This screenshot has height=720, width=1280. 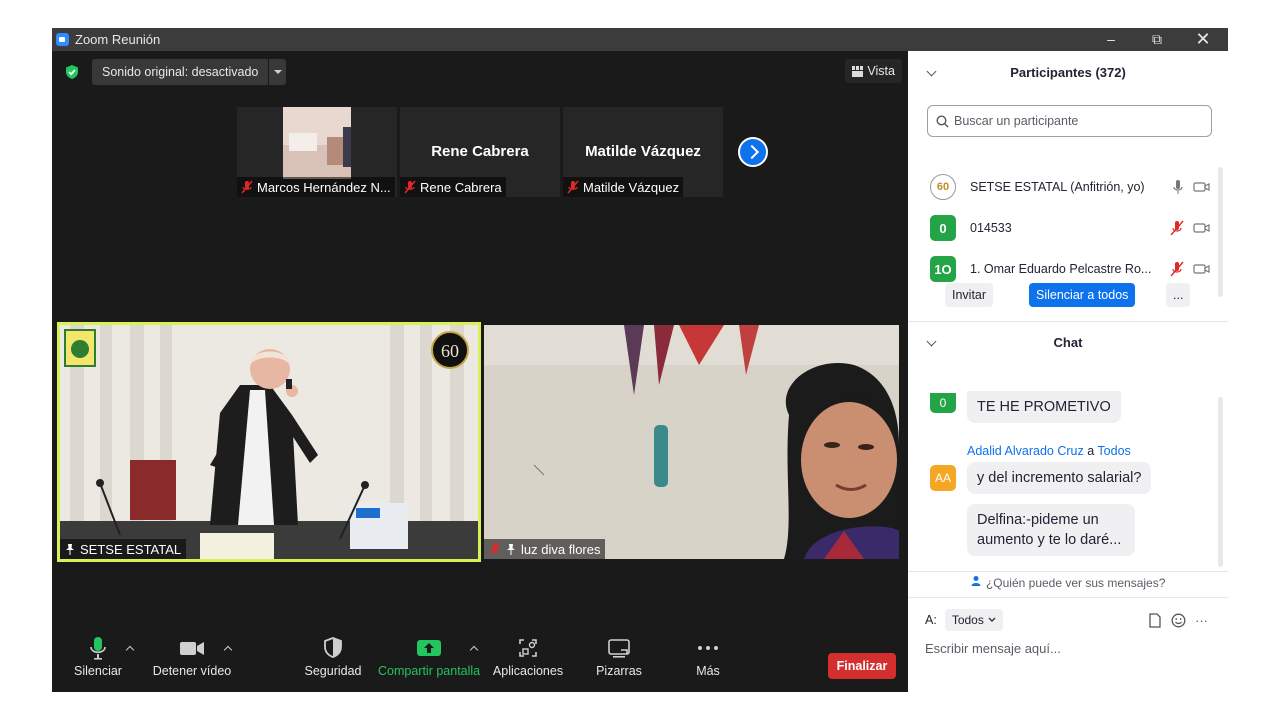 What do you see at coordinates (623, 187) in the screenshot?
I see `thumbnail-name-bar: Matilde Vázquez` at bounding box center [623, 187].